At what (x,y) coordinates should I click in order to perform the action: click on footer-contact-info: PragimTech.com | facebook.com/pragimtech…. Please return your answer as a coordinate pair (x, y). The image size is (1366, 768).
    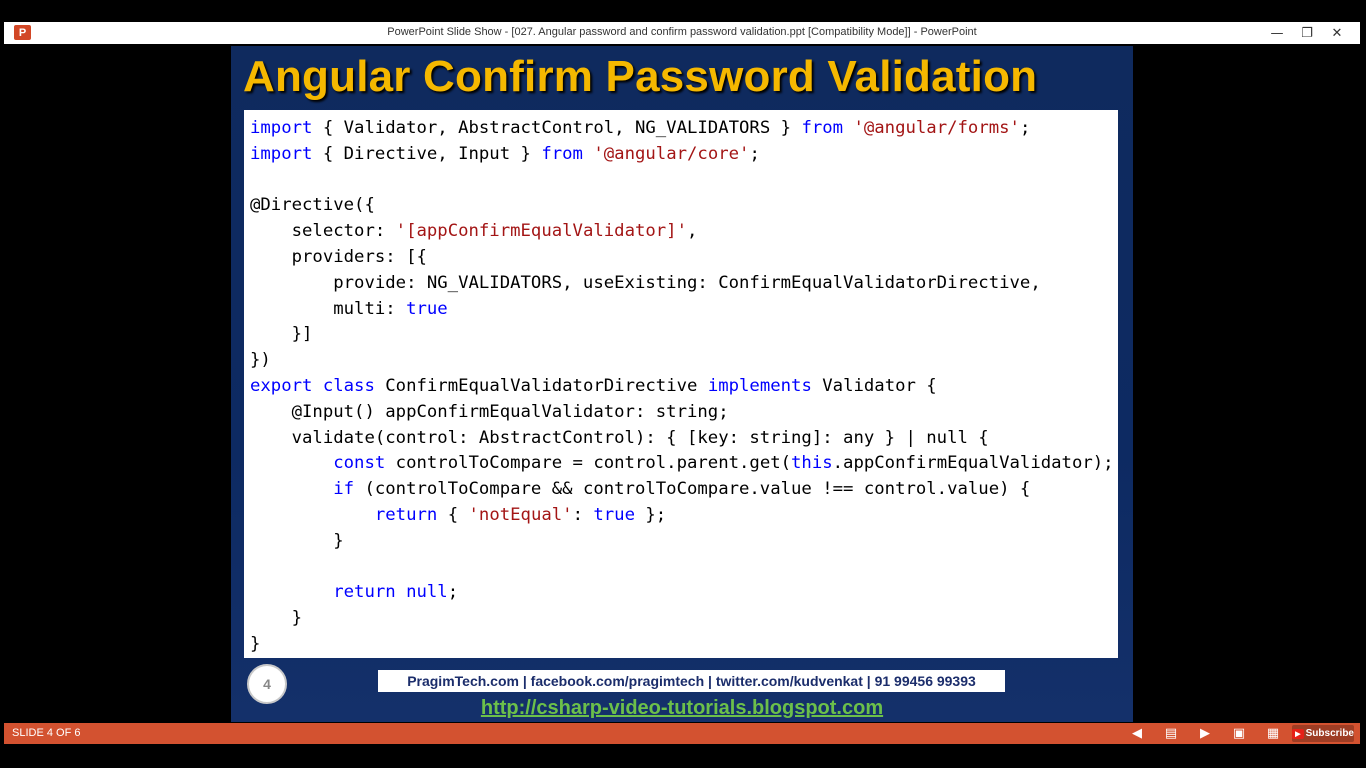
    Looking at the image, I should click on (691, 681).